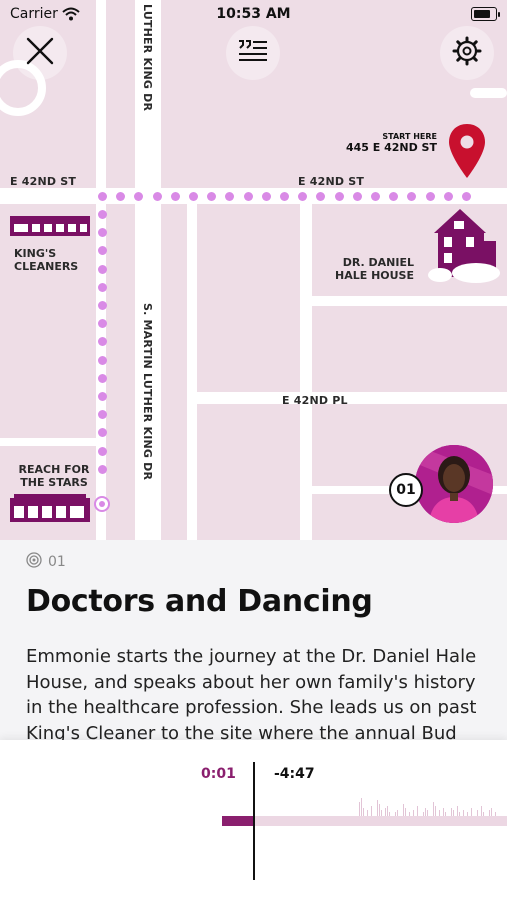 Image resolution: width=507 pixels, height=900 pixels. I want to click on street-label-e42nd-left: E 42ND ST, so click(43, 181).